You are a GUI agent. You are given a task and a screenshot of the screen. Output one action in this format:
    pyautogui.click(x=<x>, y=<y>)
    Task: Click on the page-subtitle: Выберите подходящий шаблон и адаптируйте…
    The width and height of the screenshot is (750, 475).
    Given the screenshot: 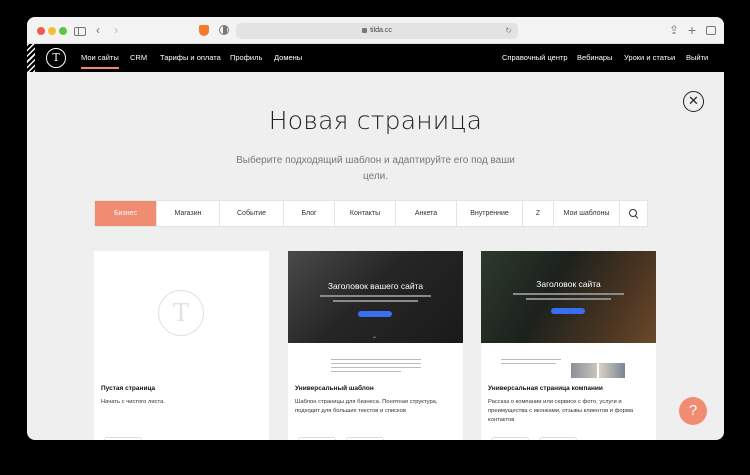 What is the action you would take?
    pyautogui.click(x=375, y=168)
    